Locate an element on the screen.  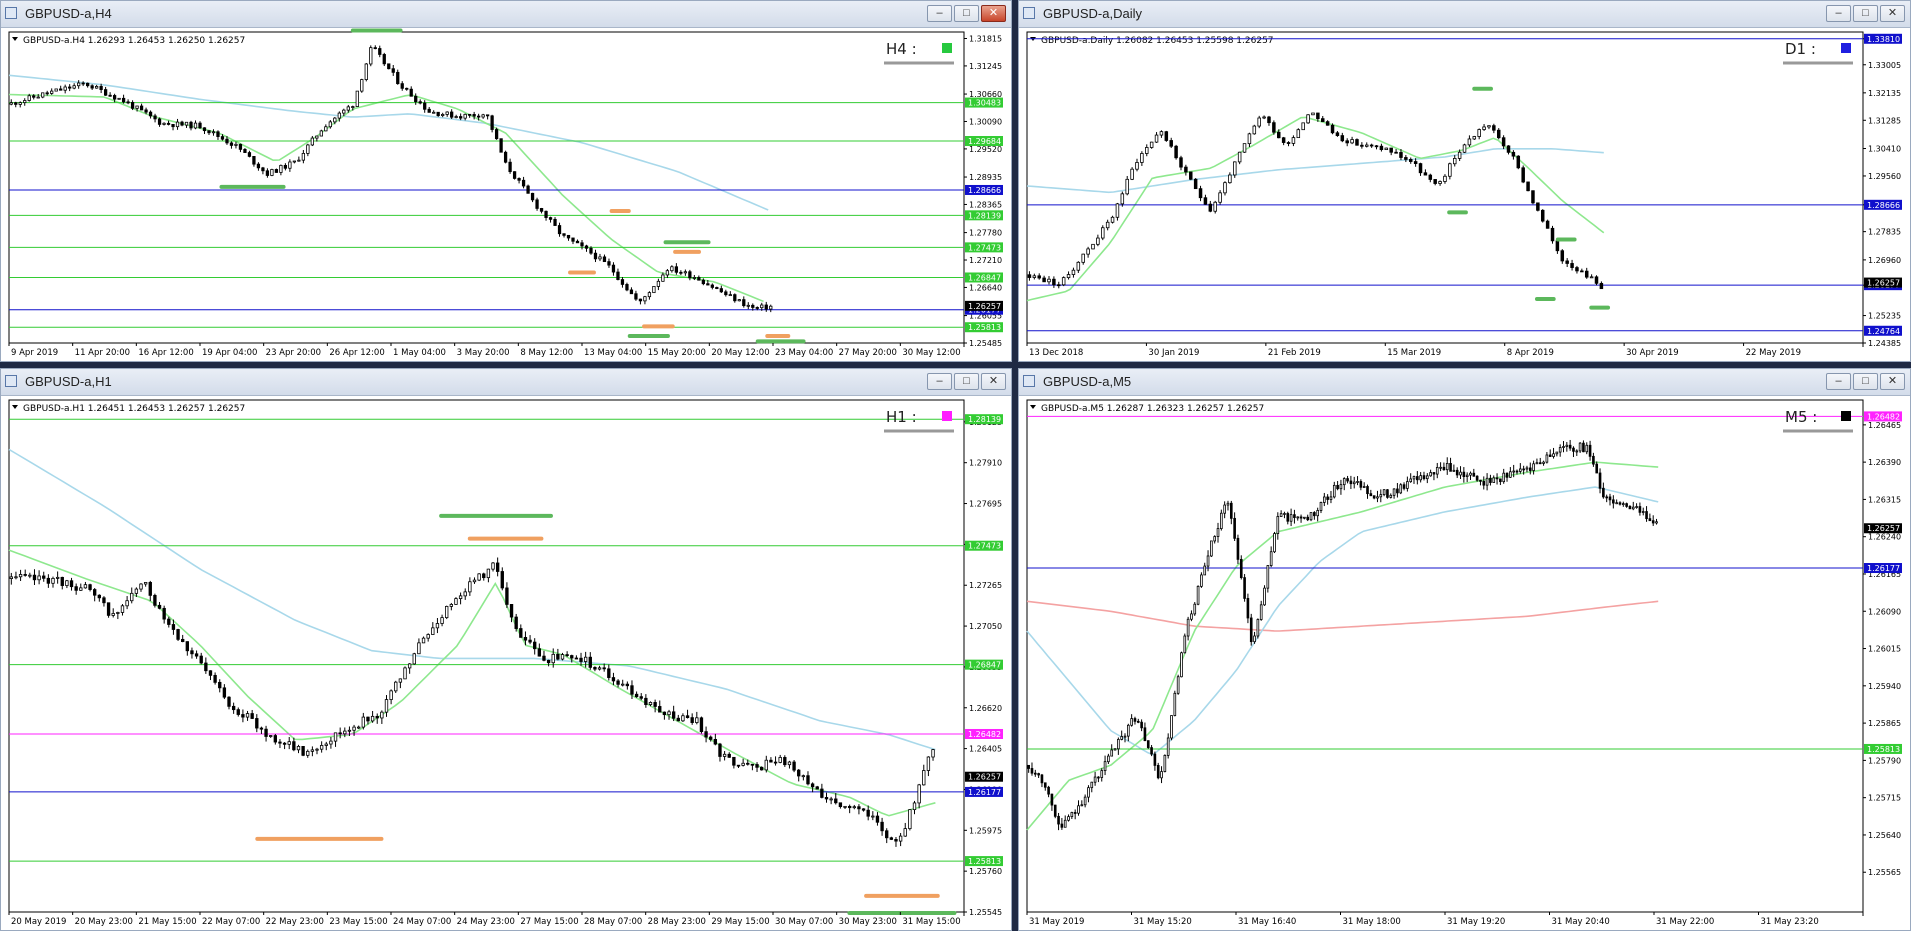
window-splitter-vertical is located at coordinates (1015, 465).